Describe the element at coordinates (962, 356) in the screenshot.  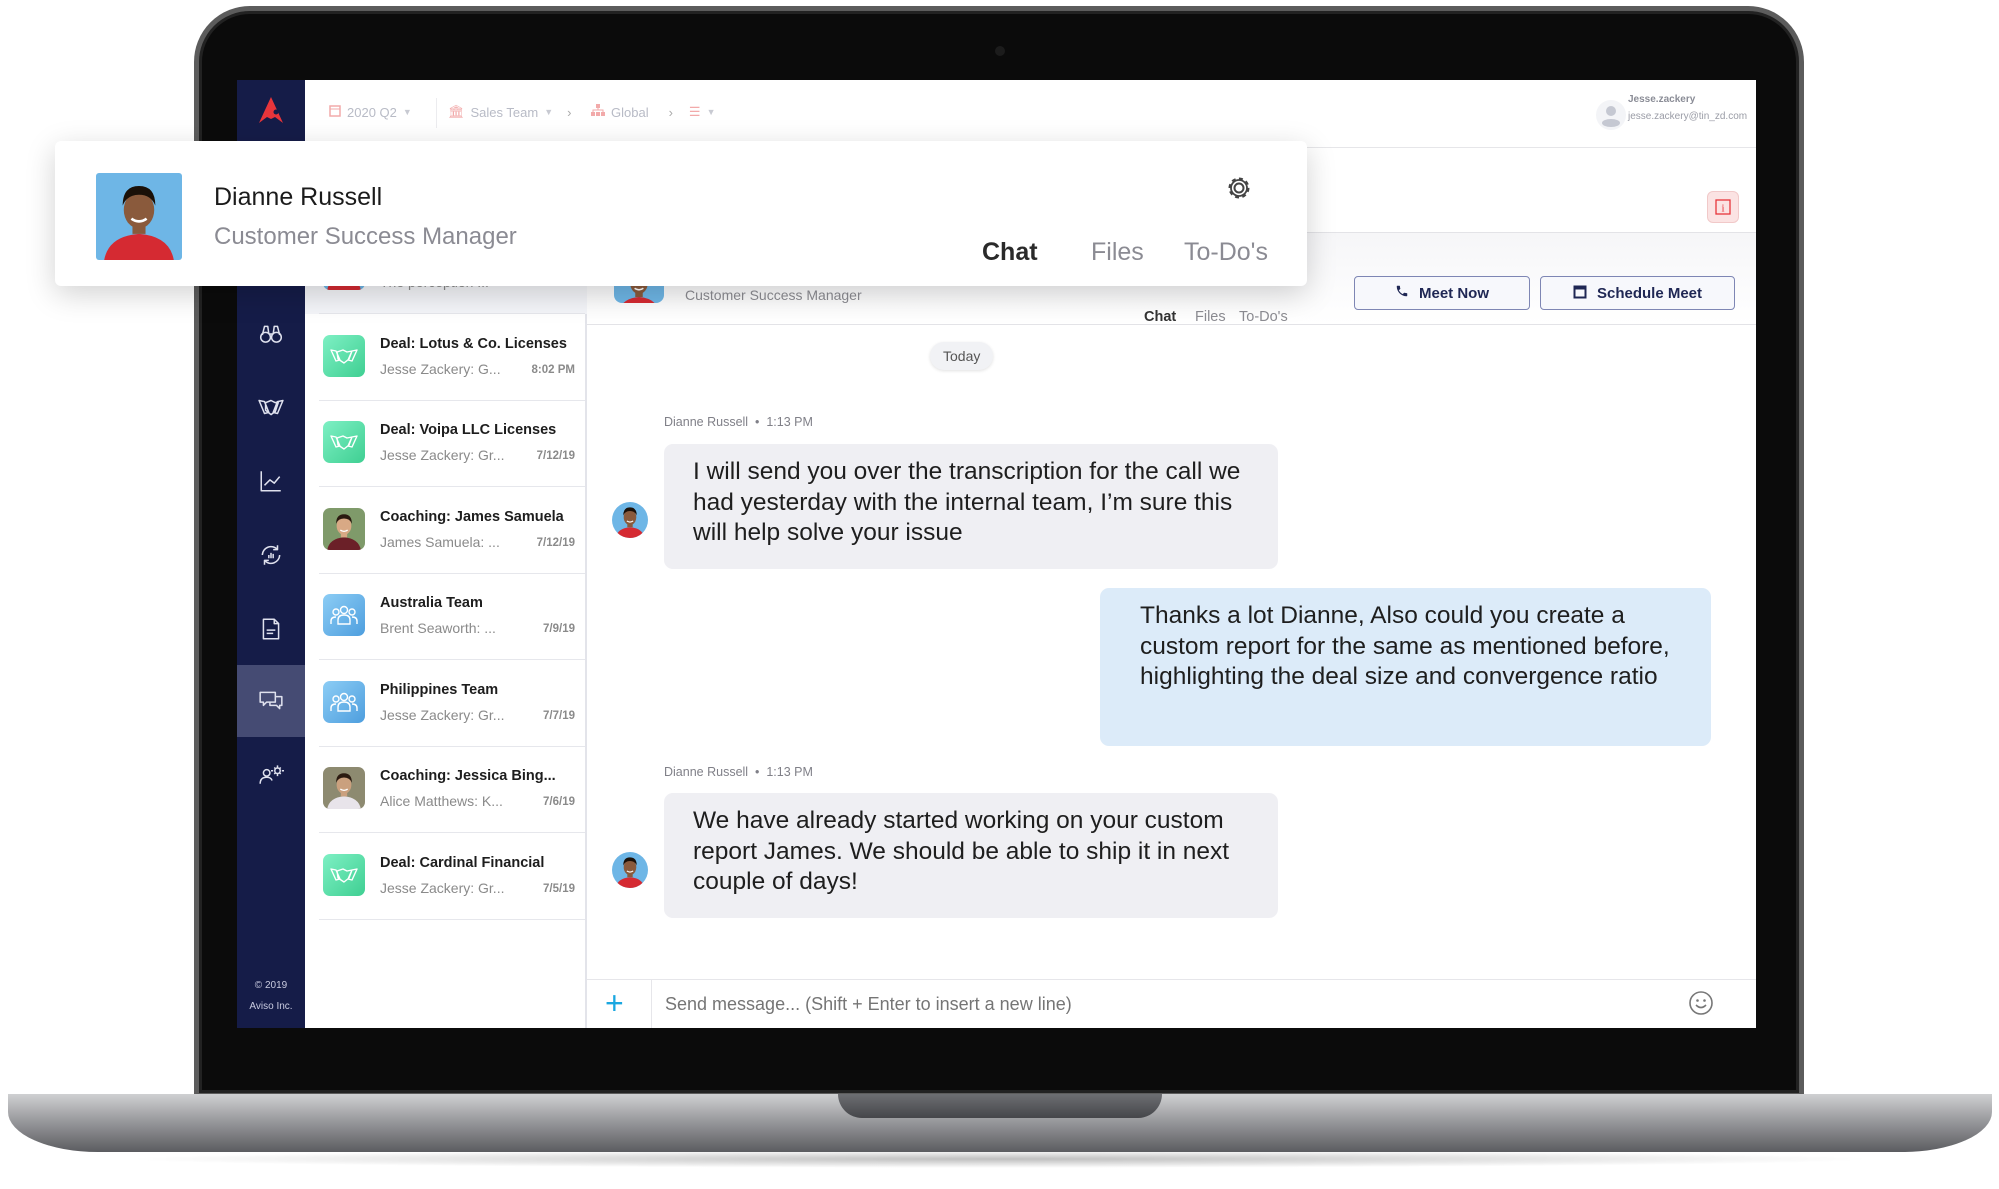
I see `day-separator: Today` at that location.